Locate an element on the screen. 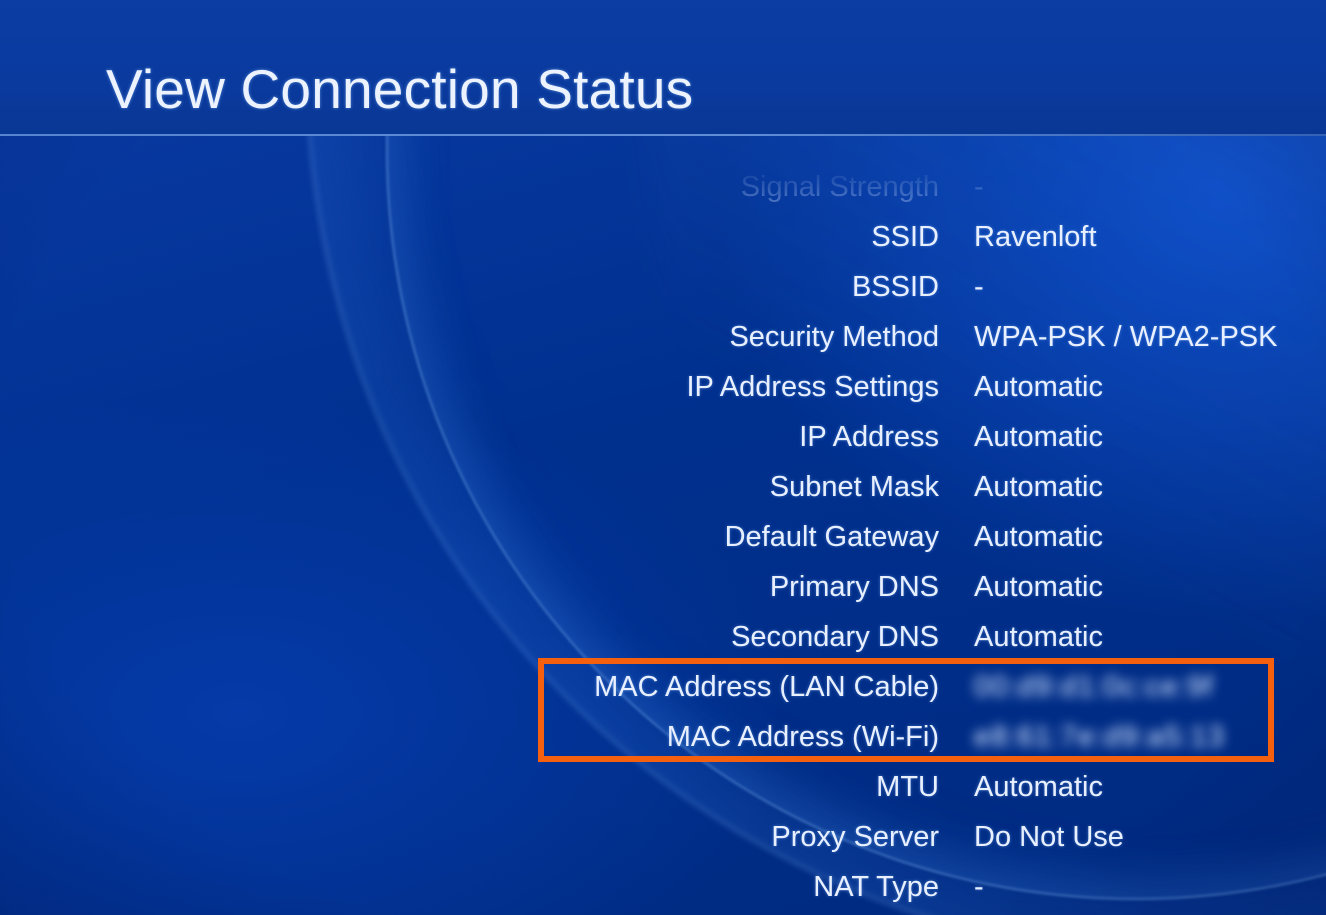 The image size is (1326, 915). info-row: Security Method WPA-PSK / WPA2-PSK is located at coordinates (663, 337).